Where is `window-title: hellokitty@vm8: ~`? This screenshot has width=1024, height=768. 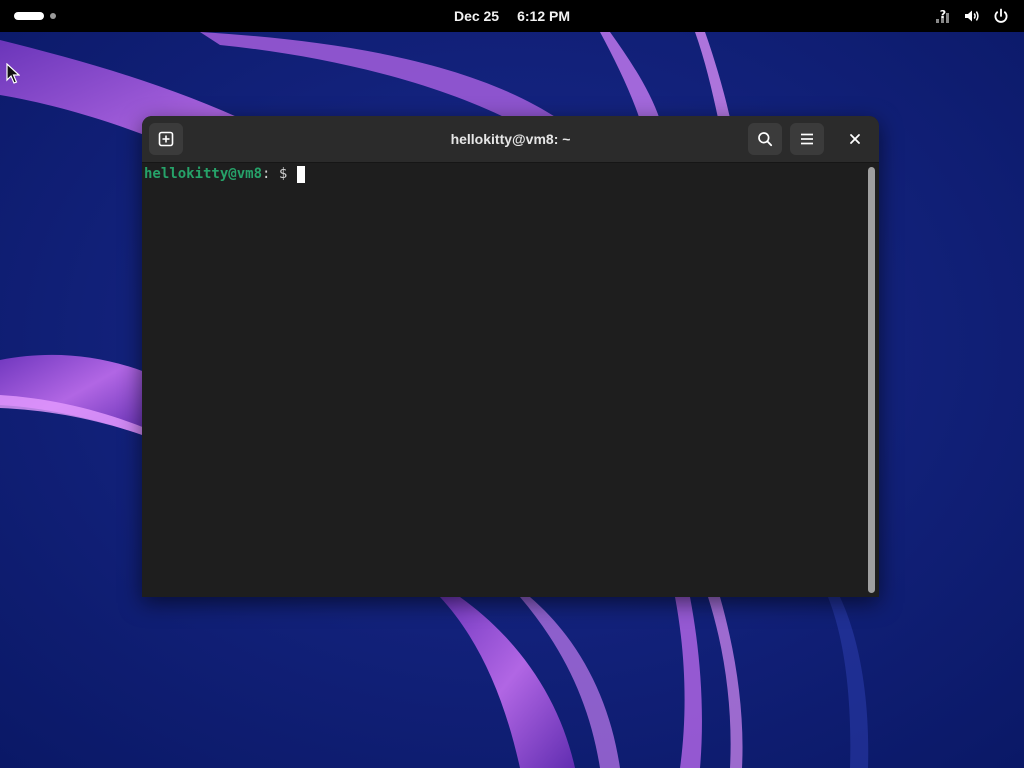 window-title: hellokitty@vm8: ~ is located at coordinates (510, 139).